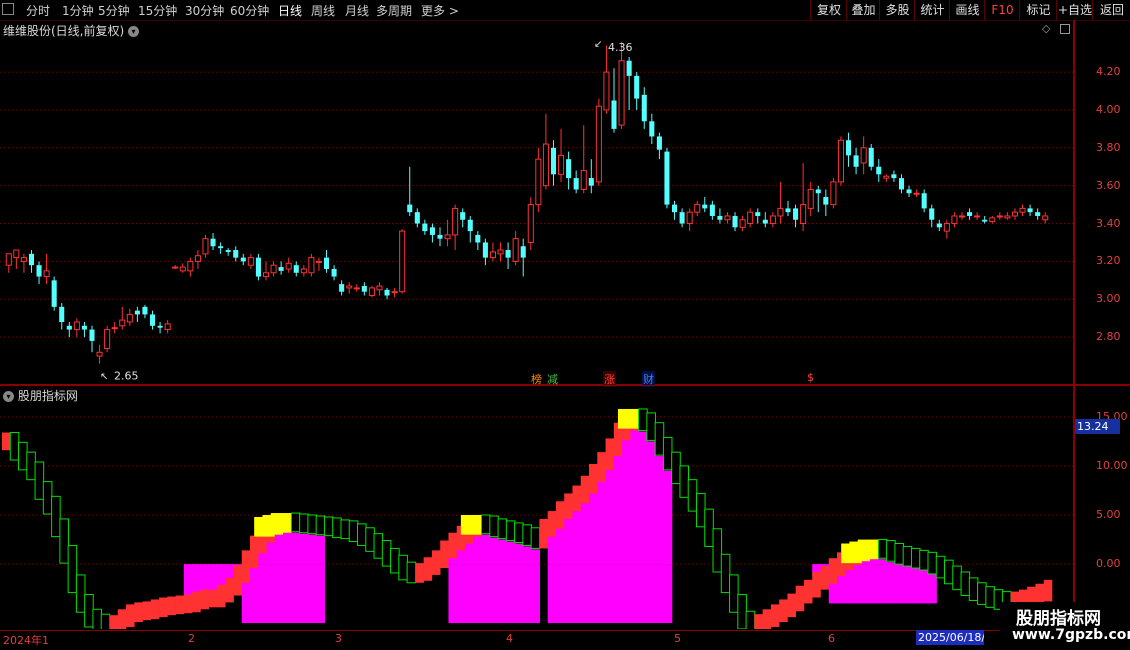 The image size is (1130, 650). What do you see at coordinates (249, 10) in the screenshot?
I see `period-tab: 60分钟` at bounding box center [249, 10].